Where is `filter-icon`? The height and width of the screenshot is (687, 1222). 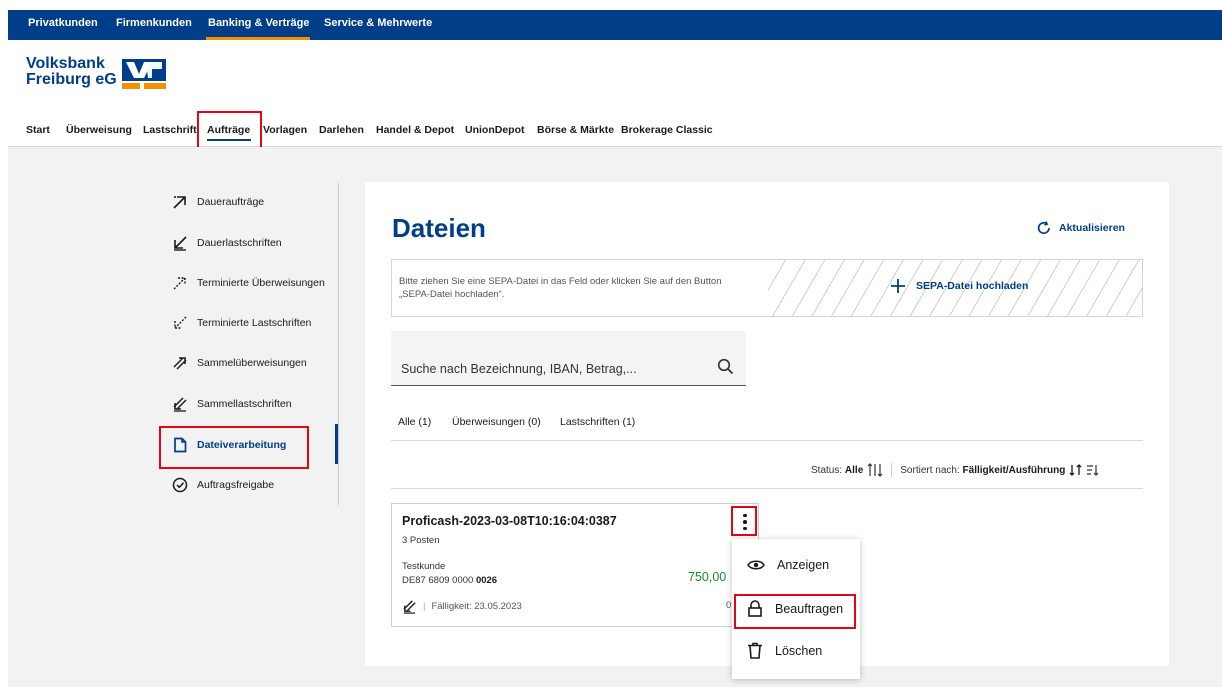
filter-icon is located at coordinates (875, 470).